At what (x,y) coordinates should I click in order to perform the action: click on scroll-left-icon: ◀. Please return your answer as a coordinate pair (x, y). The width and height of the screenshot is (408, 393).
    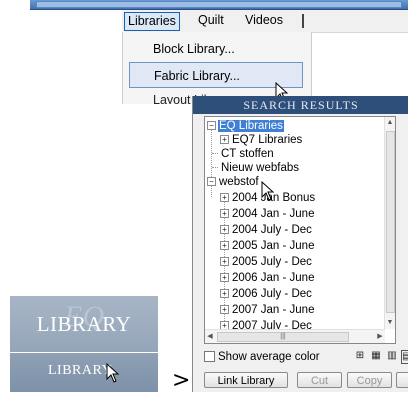
    Looking at the image, I should click on (210, 336).